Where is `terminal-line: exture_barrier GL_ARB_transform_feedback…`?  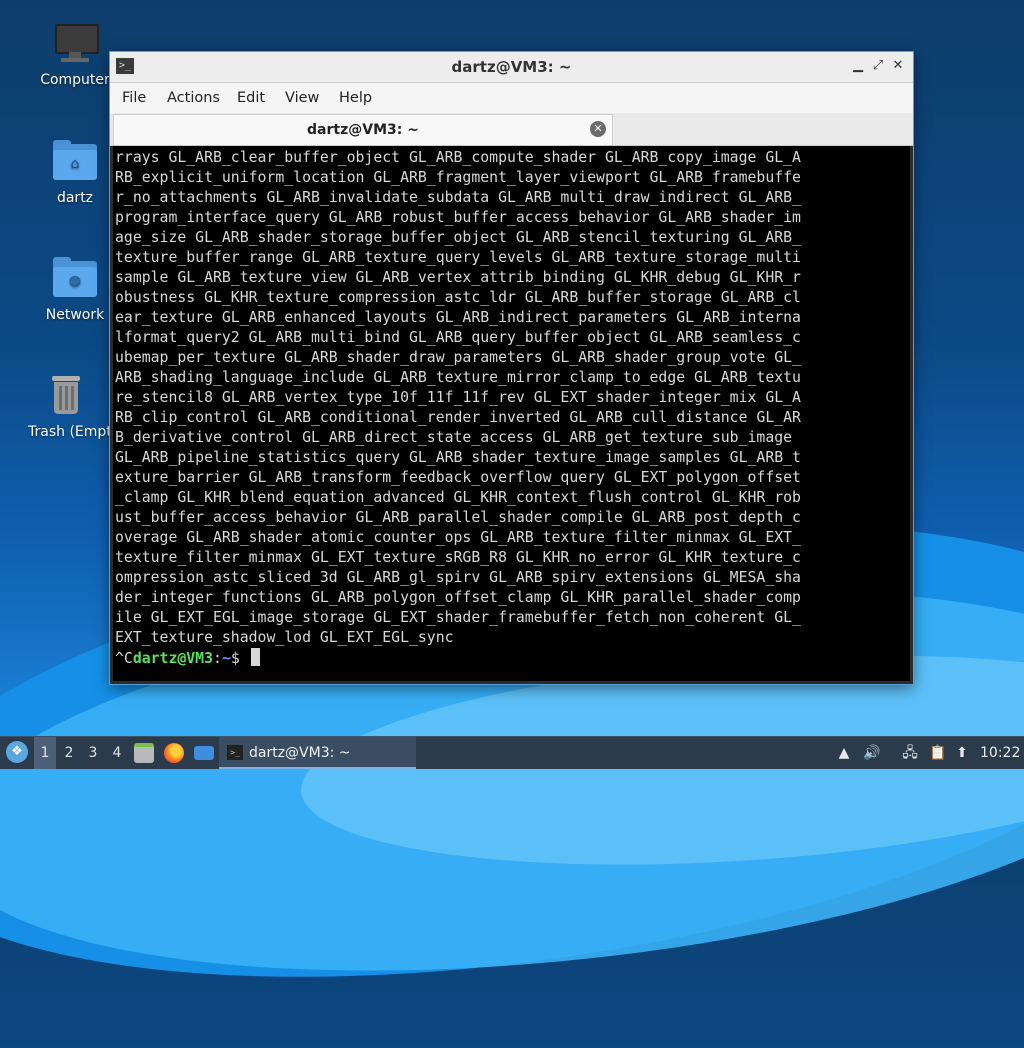 terminal-line: exture_barrier GL_ARB_transform_feedback… is located at coordinates (458, 477).